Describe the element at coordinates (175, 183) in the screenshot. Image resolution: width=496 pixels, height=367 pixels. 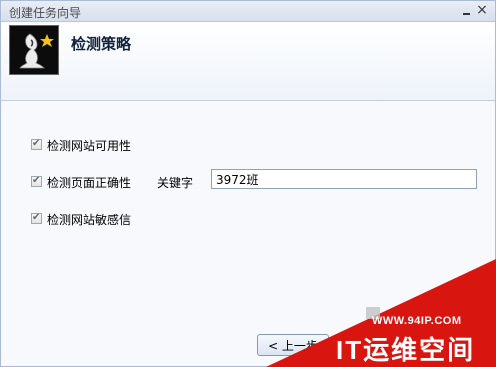
I see `keyword-label: 关键字` at that location.